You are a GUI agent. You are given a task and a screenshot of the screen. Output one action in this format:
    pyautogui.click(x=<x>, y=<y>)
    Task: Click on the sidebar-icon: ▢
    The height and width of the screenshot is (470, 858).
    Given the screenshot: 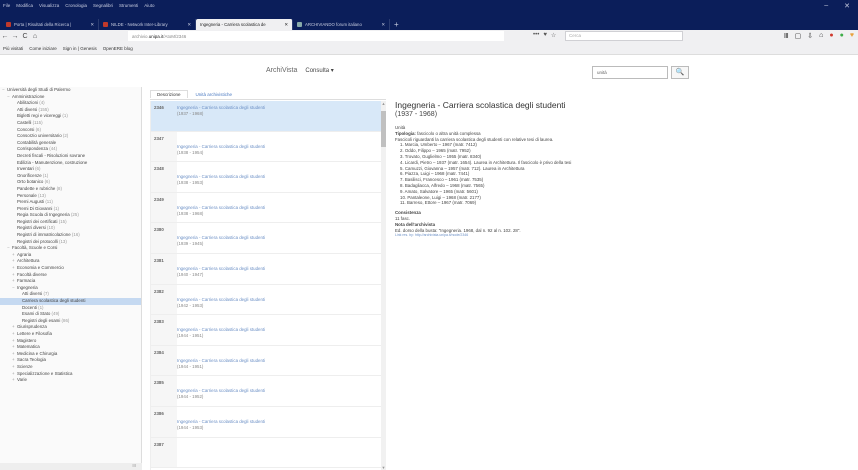 What is the action you would take?
    pyautogui.click(x=798, y=36)
    